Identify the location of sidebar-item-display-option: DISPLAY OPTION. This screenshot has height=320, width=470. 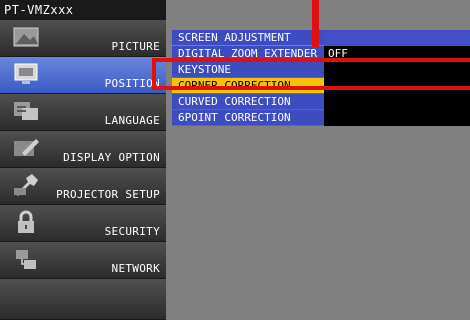
(83, 149).